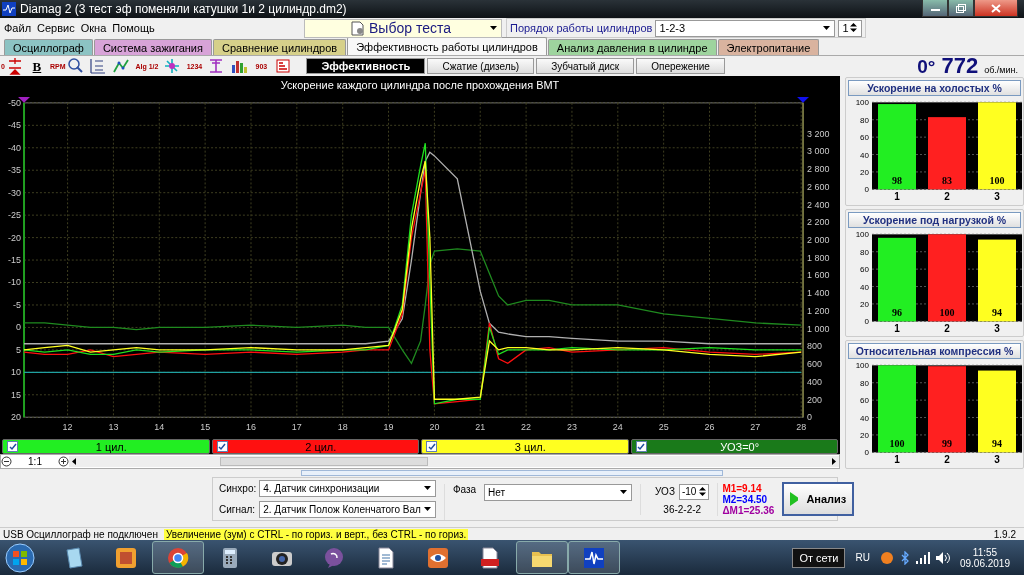 The image size is (1024, 575). Describe the element at coordinates (934, 88) in the screenshot. I see `chart-title-button: Ускорение на холостых %` at that location.